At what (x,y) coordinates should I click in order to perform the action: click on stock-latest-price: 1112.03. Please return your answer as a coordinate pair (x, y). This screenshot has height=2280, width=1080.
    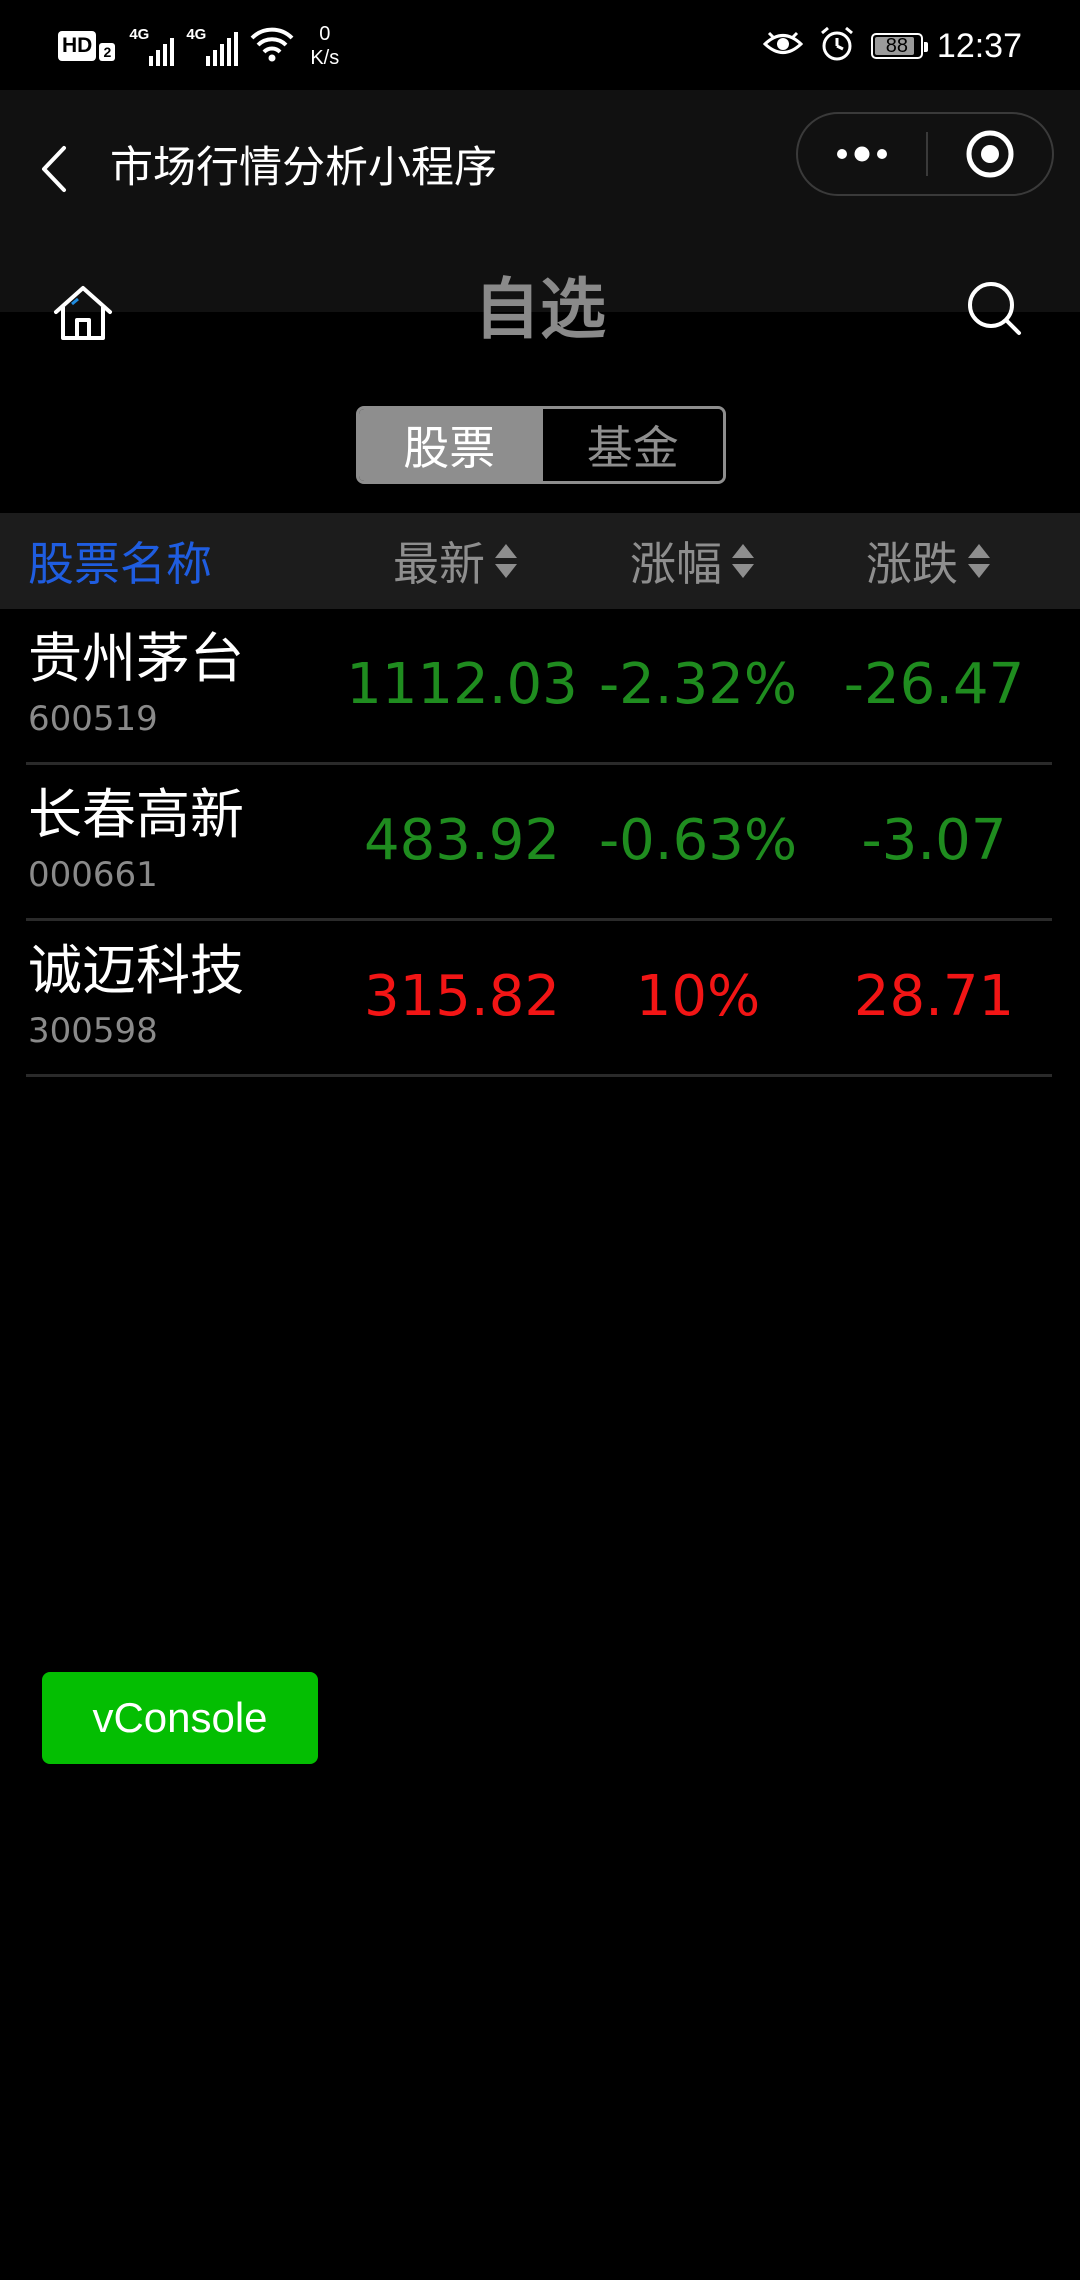
    Looking at the image, I should click on (462, 684).